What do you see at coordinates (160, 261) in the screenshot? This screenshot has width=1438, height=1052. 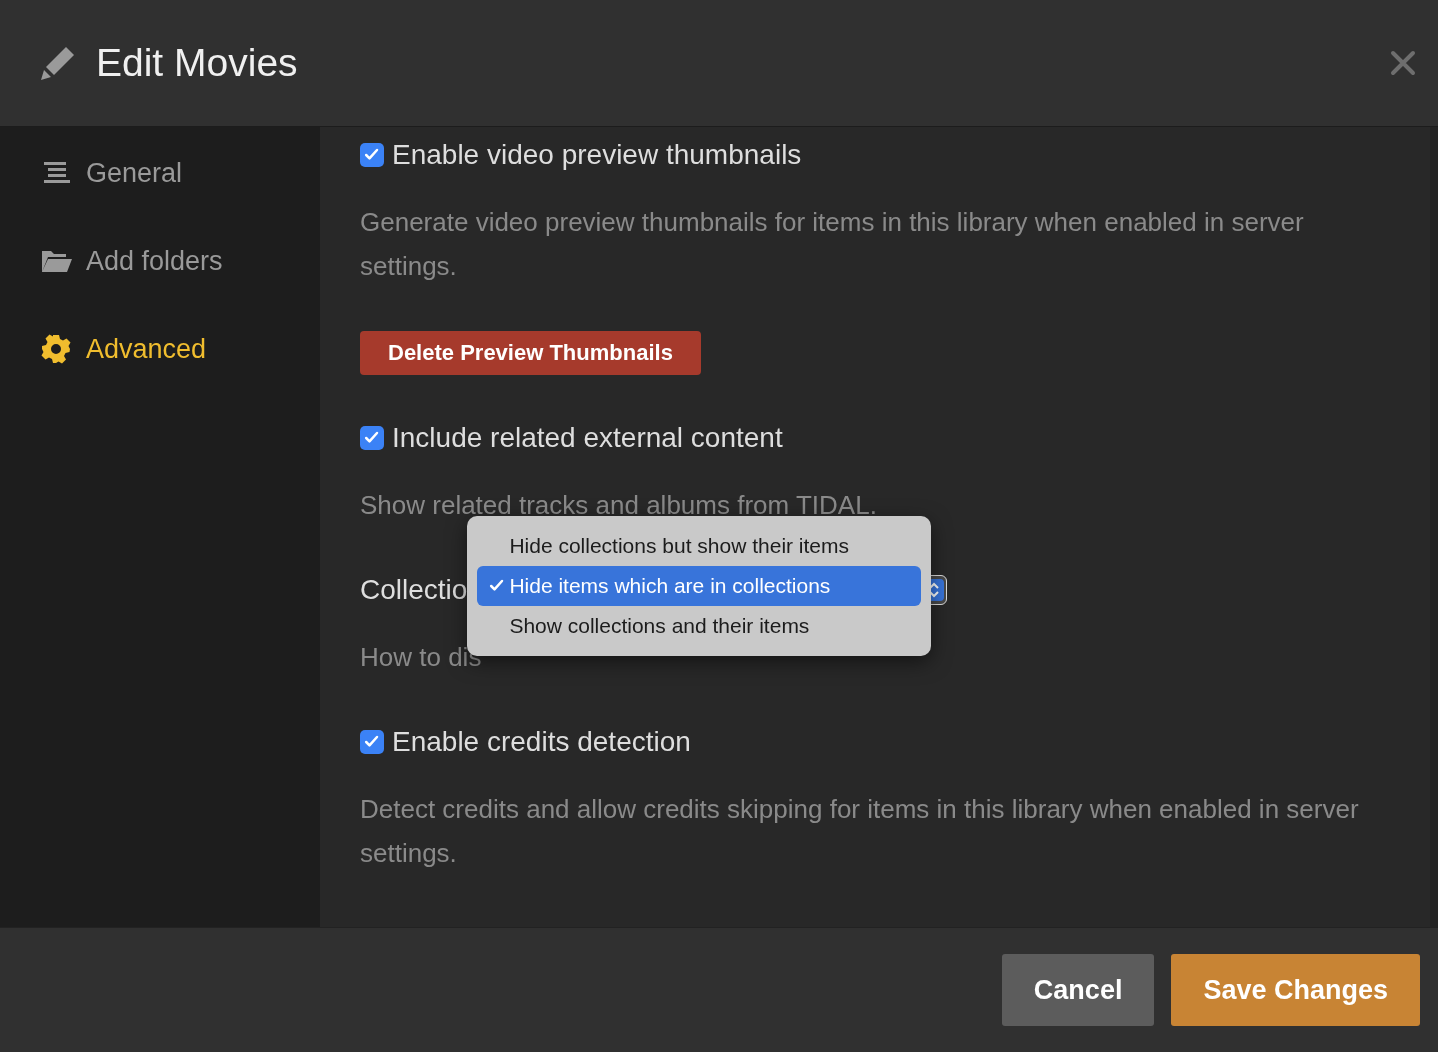 I see `sidebar-item: Add folders` at bounding box center [160, 261].